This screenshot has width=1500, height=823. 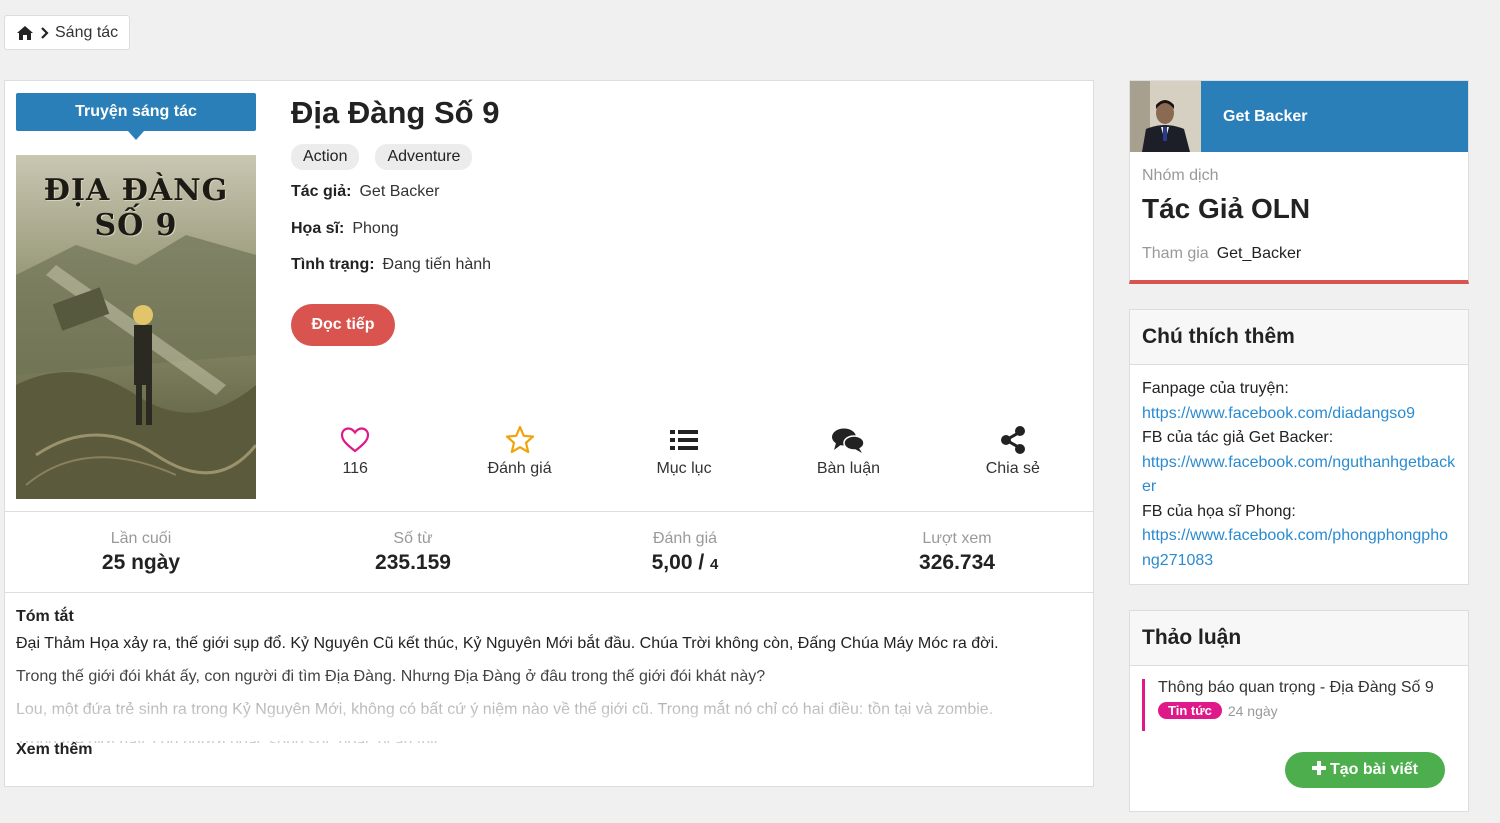 I want to click on stat-value: 326.734, so click(x=957, y=562).